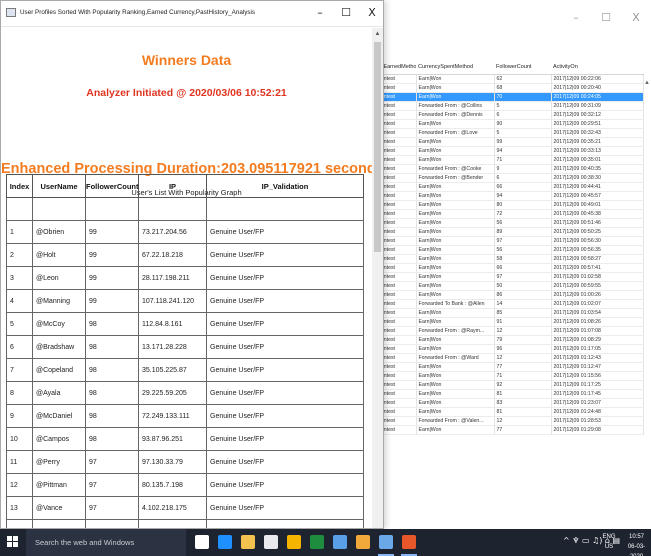  Describe the element at coordinates (346, 13) in the screenshot. I see `maximize-button: ☐` at that location.